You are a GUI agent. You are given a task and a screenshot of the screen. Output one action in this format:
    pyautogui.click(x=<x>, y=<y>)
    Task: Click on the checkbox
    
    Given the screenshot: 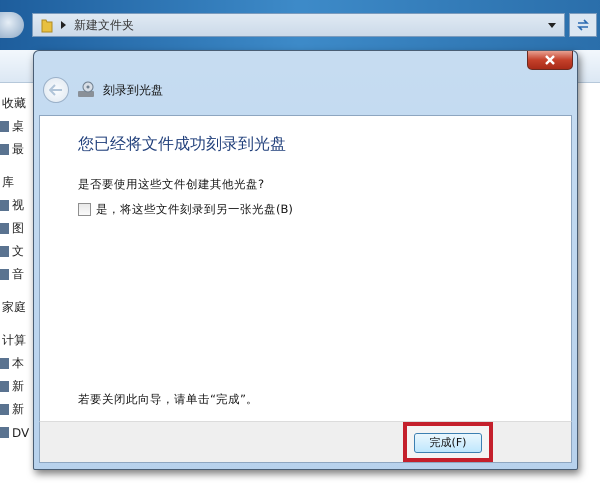 What is the action you would take?
    pyautogui.click(x=84, y=209)
    